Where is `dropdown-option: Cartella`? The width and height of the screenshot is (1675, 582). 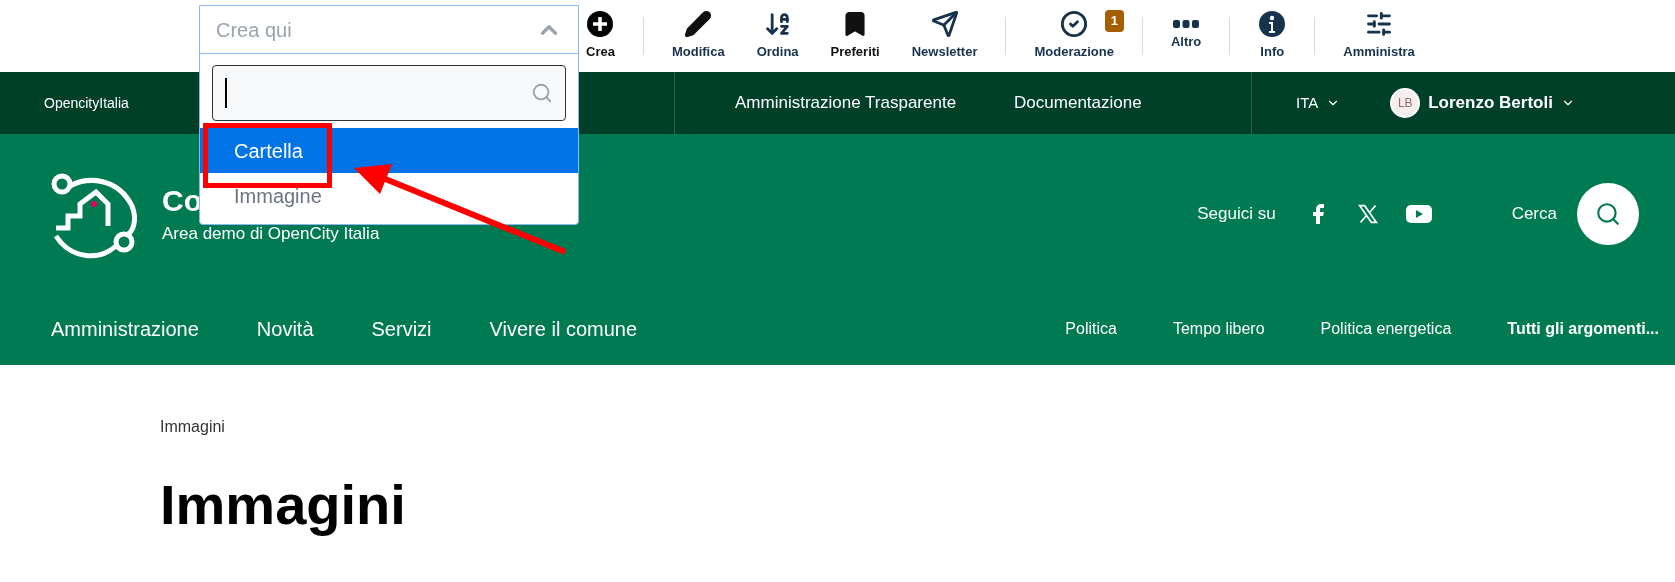
dropdown-option: Cartella is located at coordinates (389, 150).